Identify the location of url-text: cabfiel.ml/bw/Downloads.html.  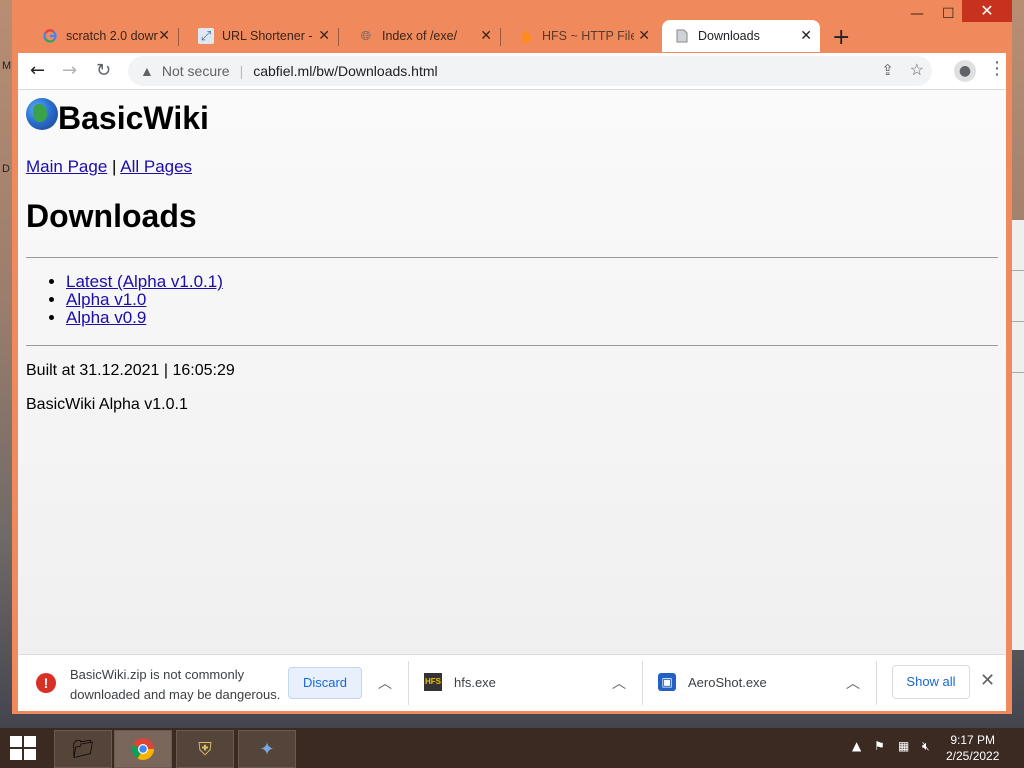
(345, 71).